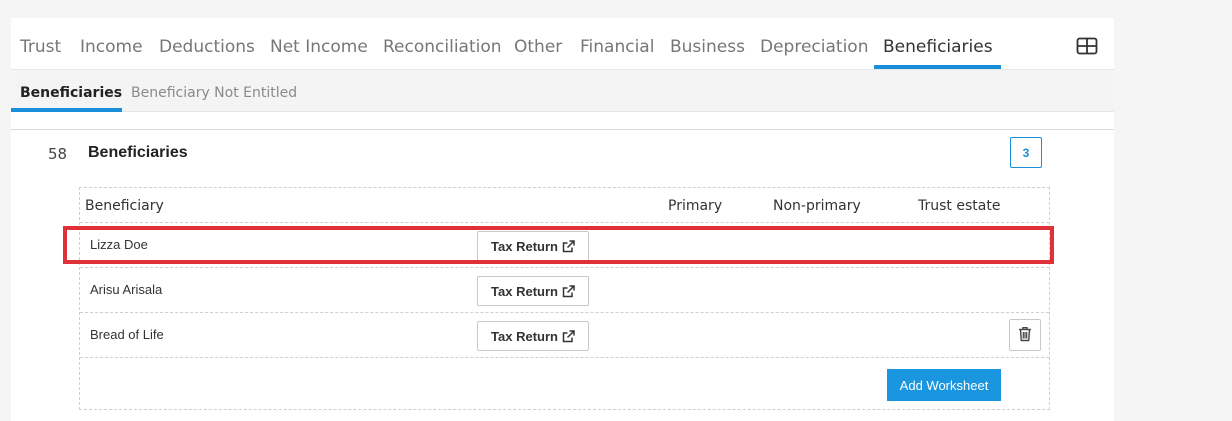 The height and width of the screenshot is (421, 1232). What do you see at coordinates (1026, 152) in the screenshot?
I see `beneficiary-count-badge: 3` at bounding box center [1026, 152].